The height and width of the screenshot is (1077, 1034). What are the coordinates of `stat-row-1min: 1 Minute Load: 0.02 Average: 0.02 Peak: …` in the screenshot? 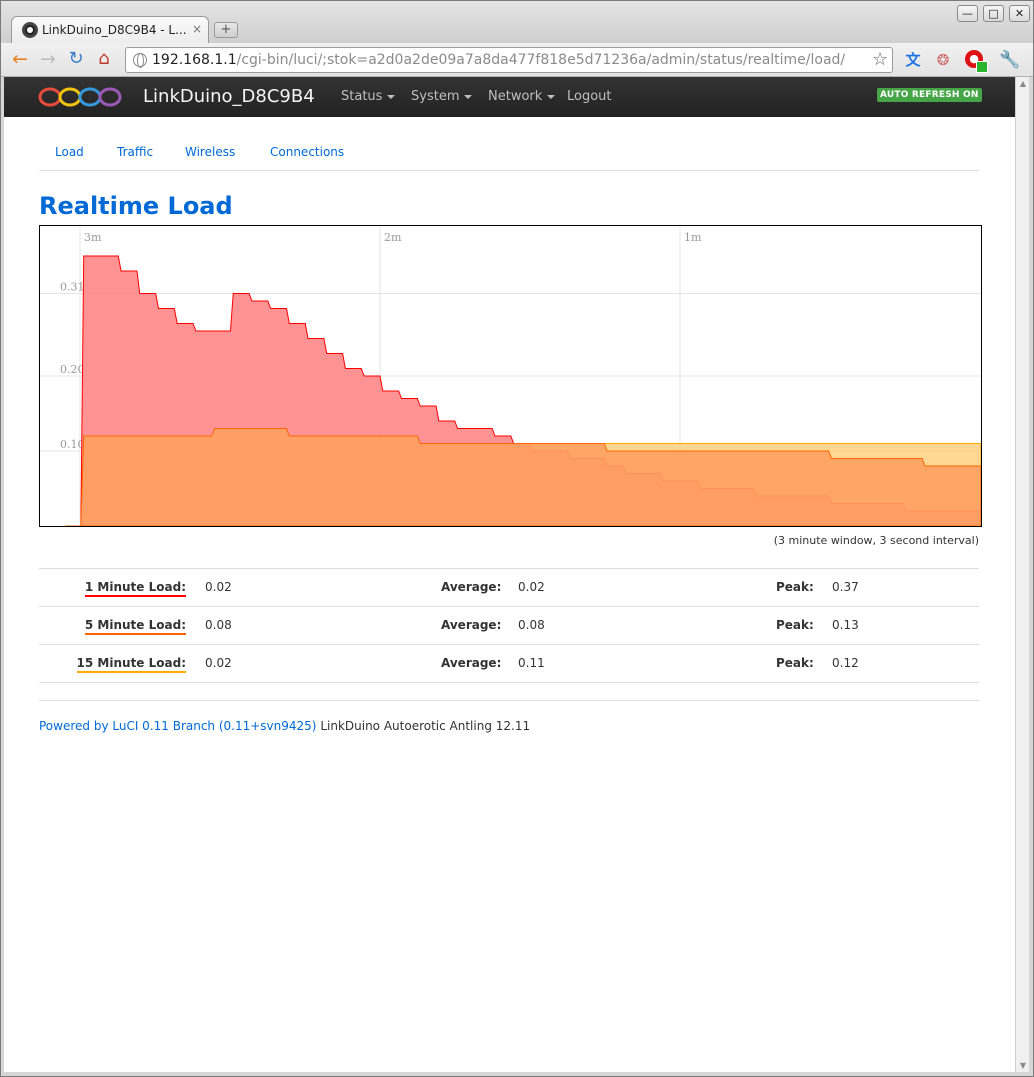 It's located at (509, 587).